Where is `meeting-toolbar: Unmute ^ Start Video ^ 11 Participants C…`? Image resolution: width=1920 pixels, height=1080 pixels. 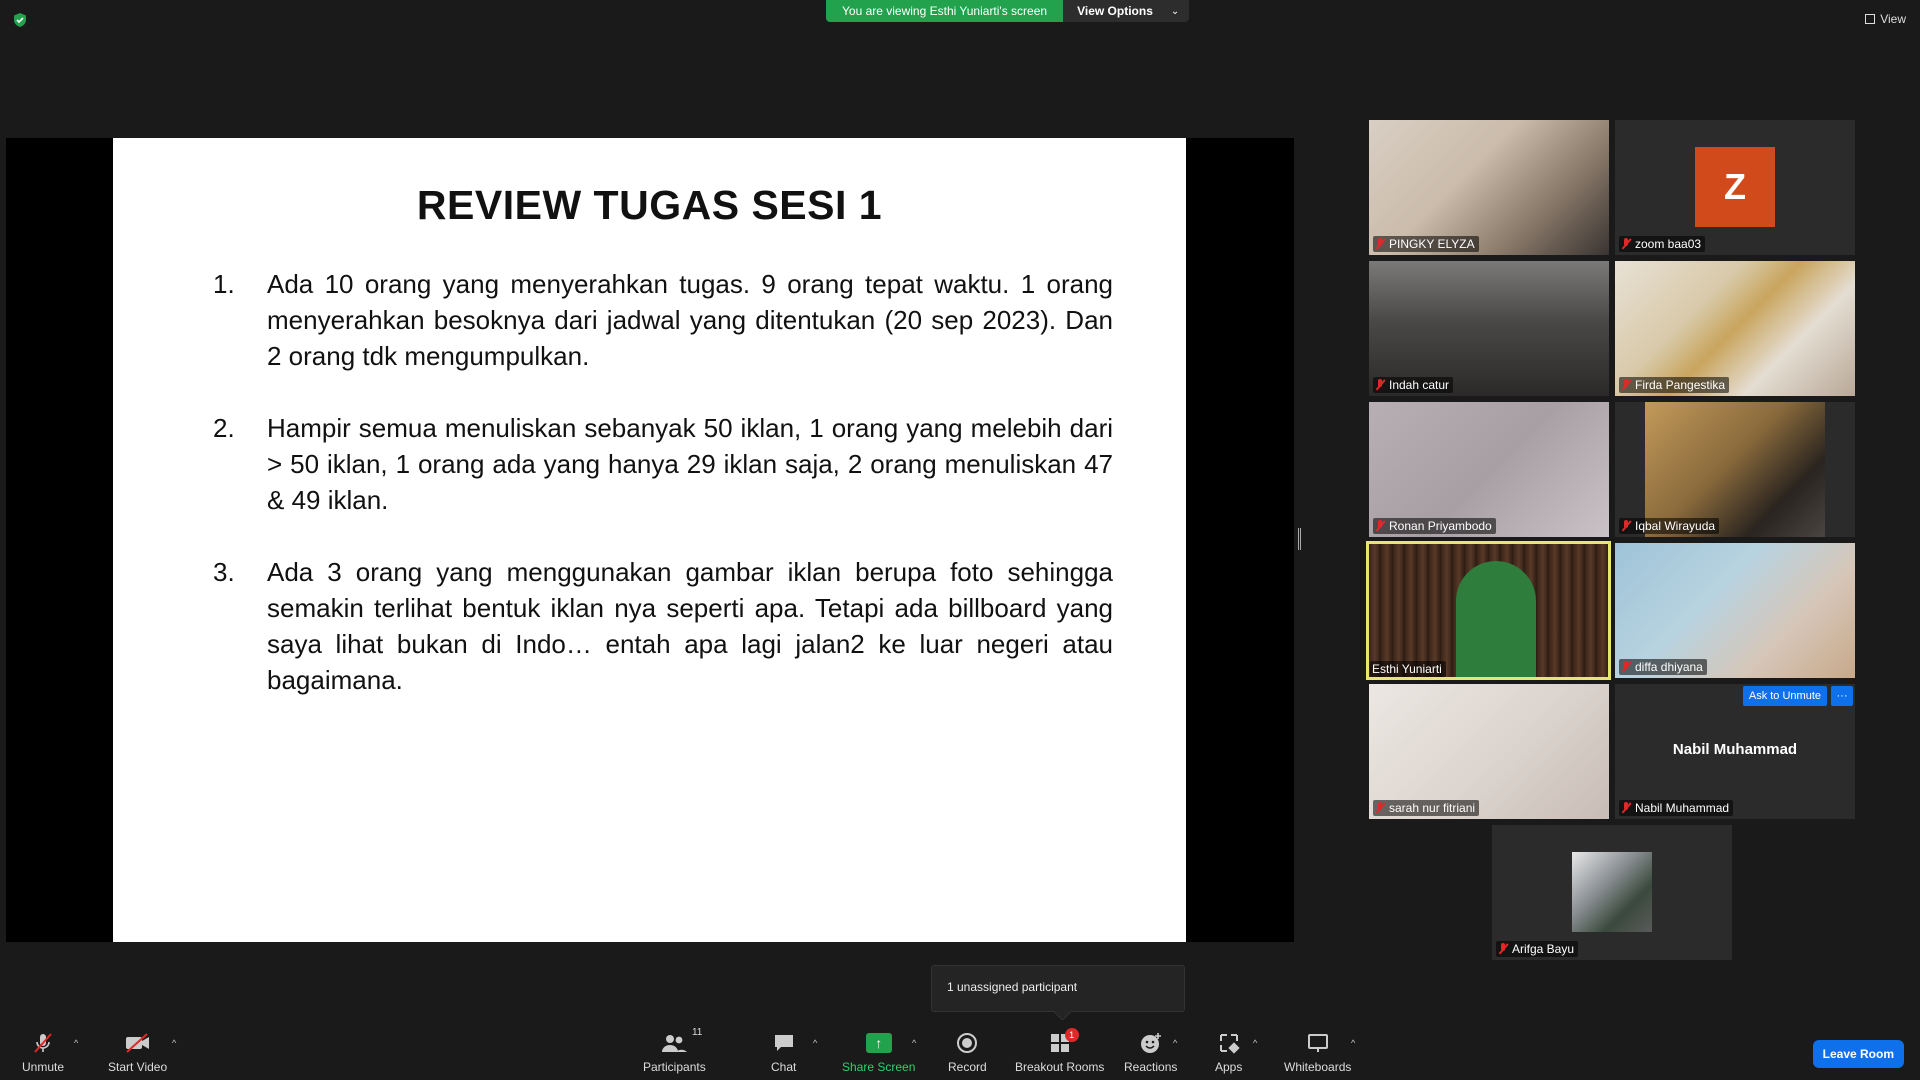 meeting-toolbar: Unmute ^ Start Video ^ 11 Participants C… is located at coordinates (960, 1050).